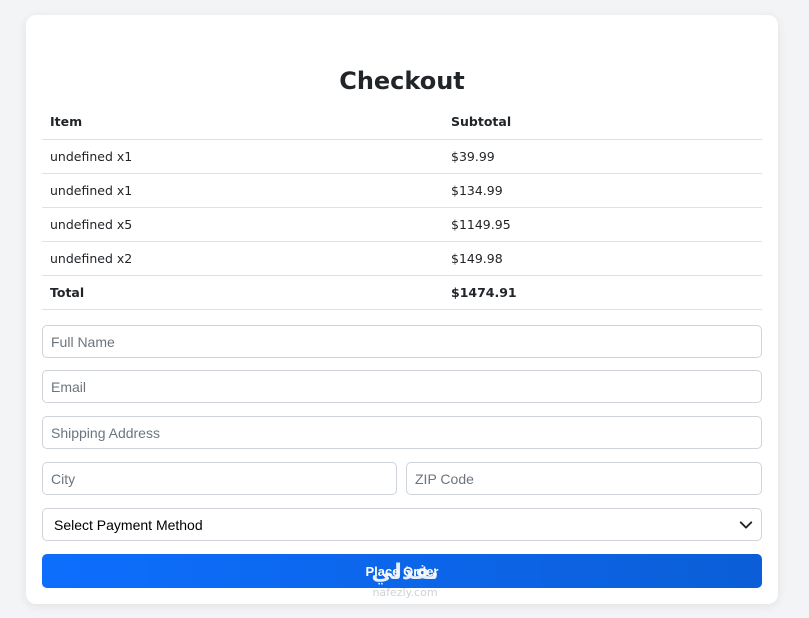 The height and width of the screenshot is (618, 809). What do you see at coordinates (584, 478) in the screenshot?
I see `zip-code-field` at bounding box center [584, 478].